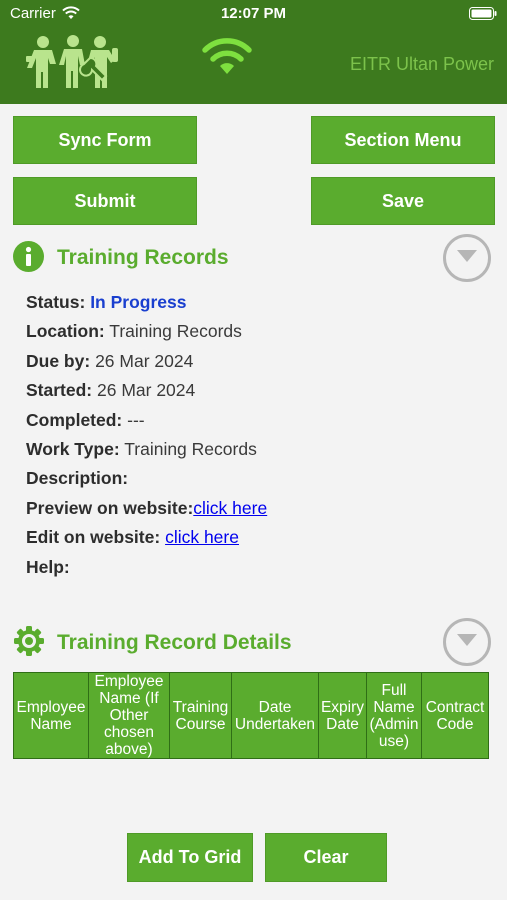  What do you see at coordinates (202, 537) in the screenshot?
I see `edit-link: click here` at bounding box center [202, 537].